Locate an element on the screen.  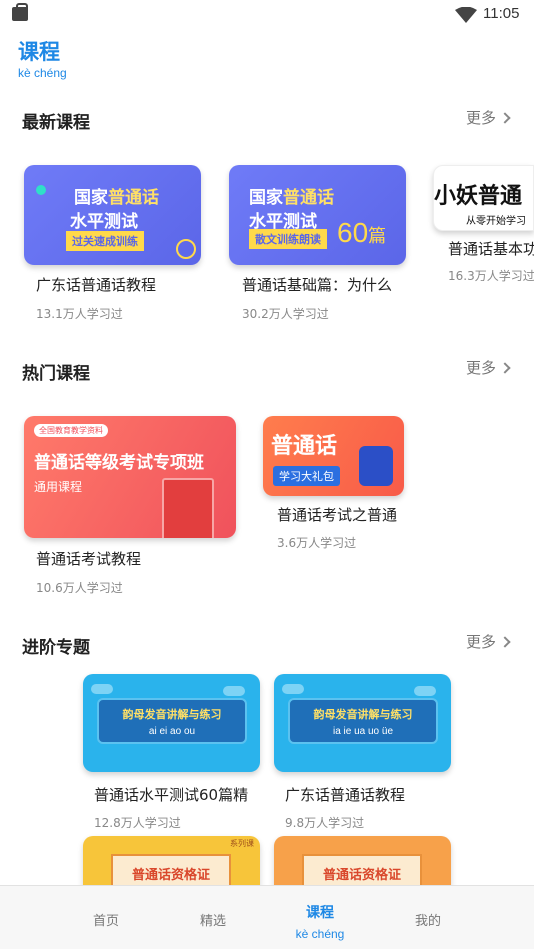
page-title: 课程 is located at coordinates (39, 52).